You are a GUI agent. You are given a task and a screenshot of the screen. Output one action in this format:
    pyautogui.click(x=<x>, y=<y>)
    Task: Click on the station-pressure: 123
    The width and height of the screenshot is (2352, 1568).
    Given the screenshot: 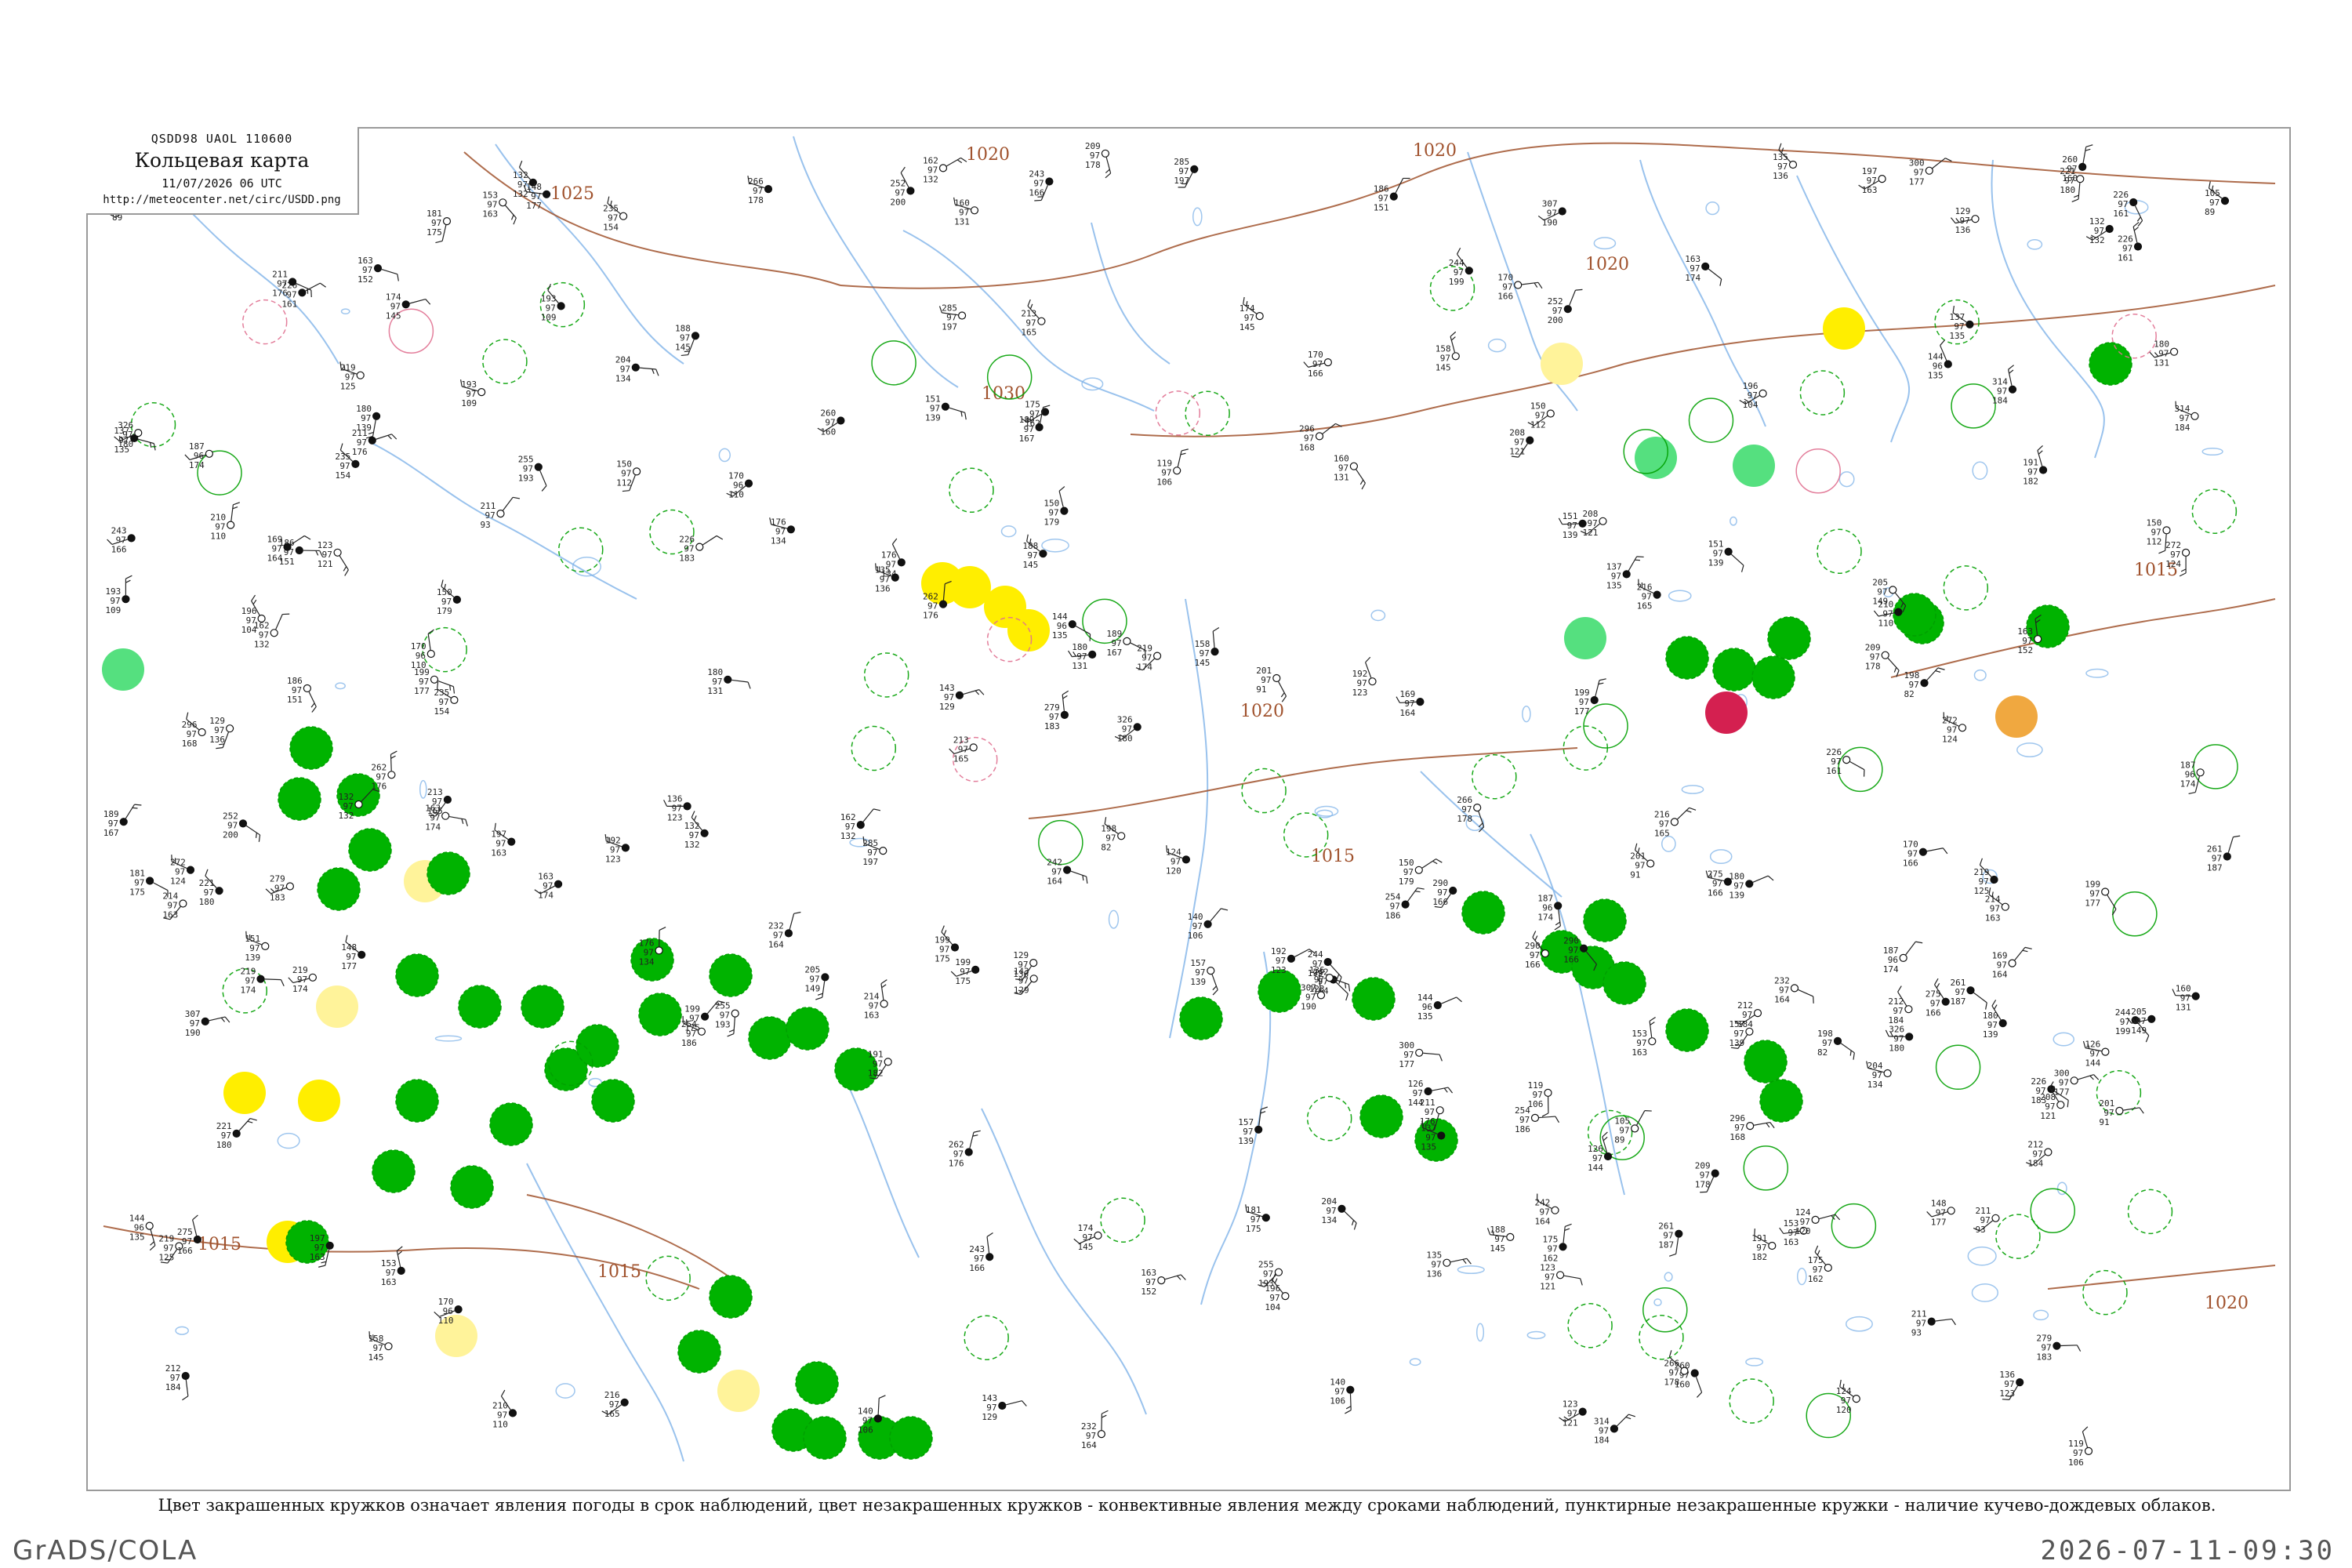 What is the action you would take?
    pyautogui.click(x=613, y=859)
    